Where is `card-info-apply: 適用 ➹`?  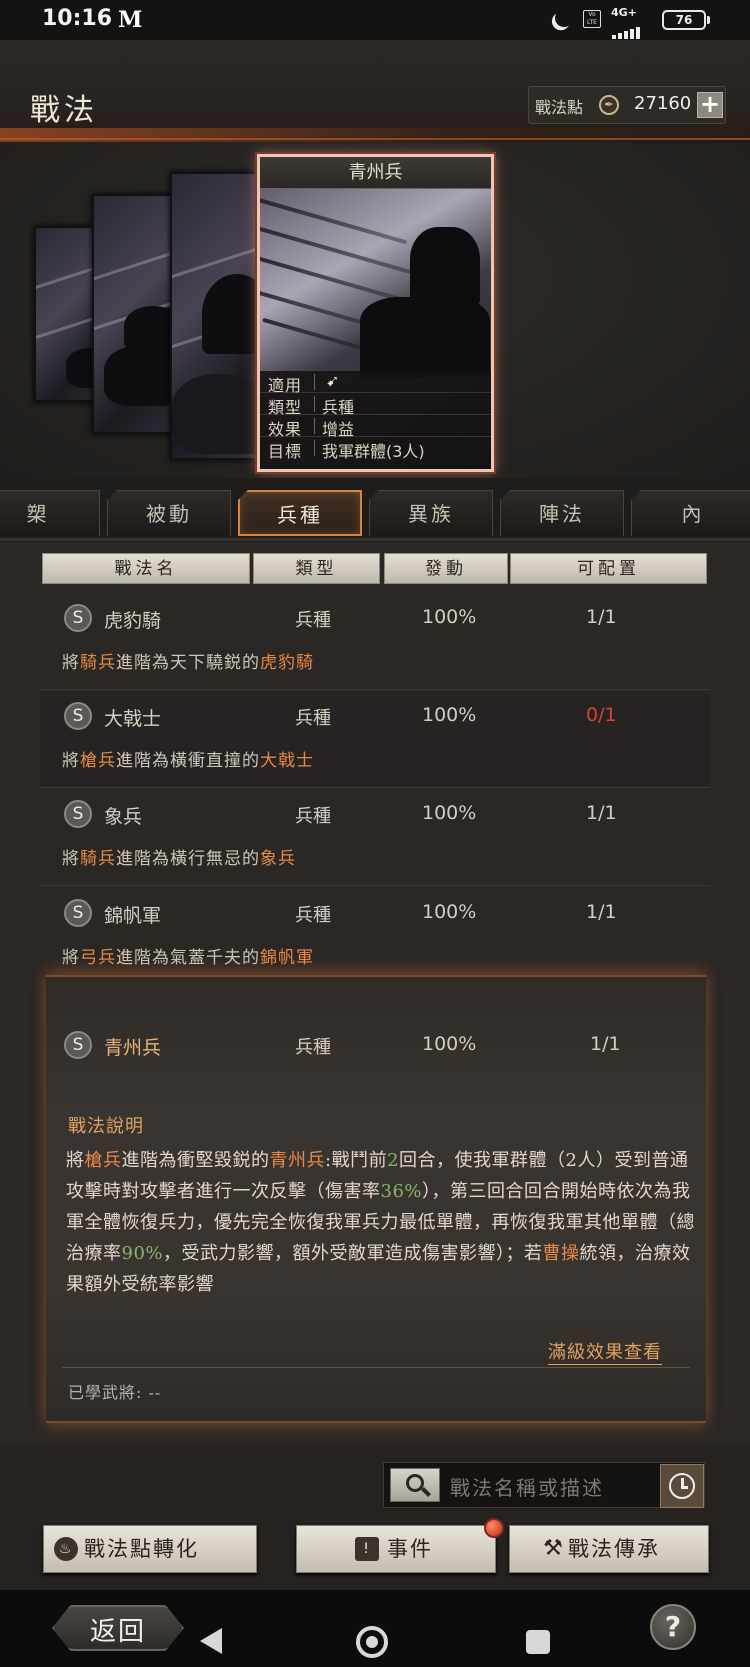
card-info-apply: 適用 ➹ is located at coordinates (375, 383).